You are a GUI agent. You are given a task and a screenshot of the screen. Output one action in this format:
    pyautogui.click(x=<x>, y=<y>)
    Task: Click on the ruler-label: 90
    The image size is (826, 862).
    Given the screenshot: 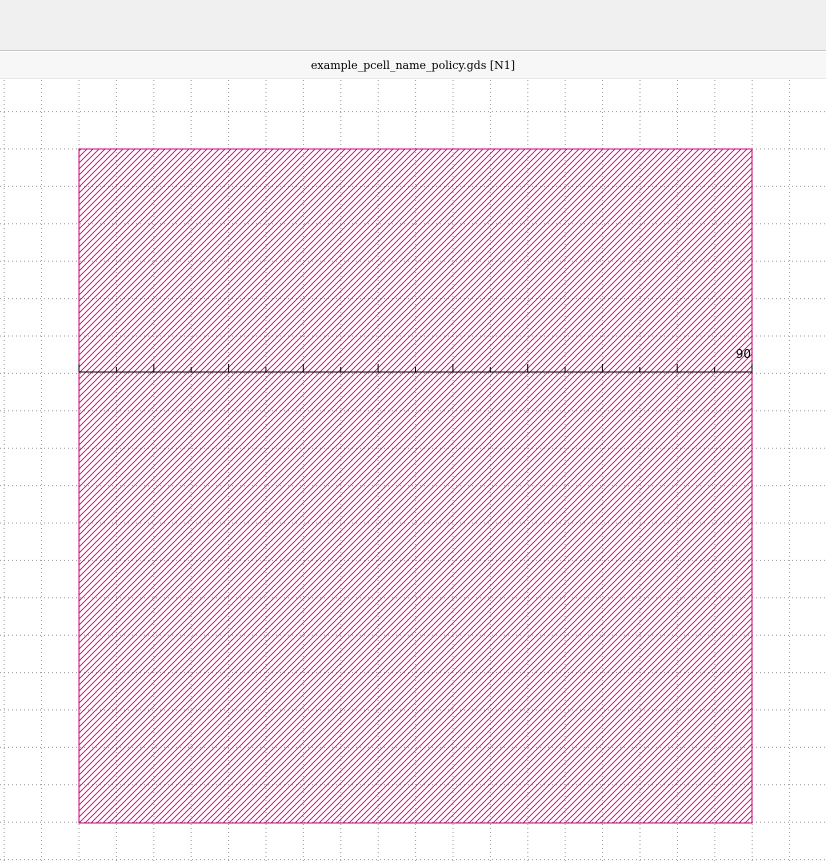 What is the action you would take?
    pyautogui.click(x=743, y=354)
    